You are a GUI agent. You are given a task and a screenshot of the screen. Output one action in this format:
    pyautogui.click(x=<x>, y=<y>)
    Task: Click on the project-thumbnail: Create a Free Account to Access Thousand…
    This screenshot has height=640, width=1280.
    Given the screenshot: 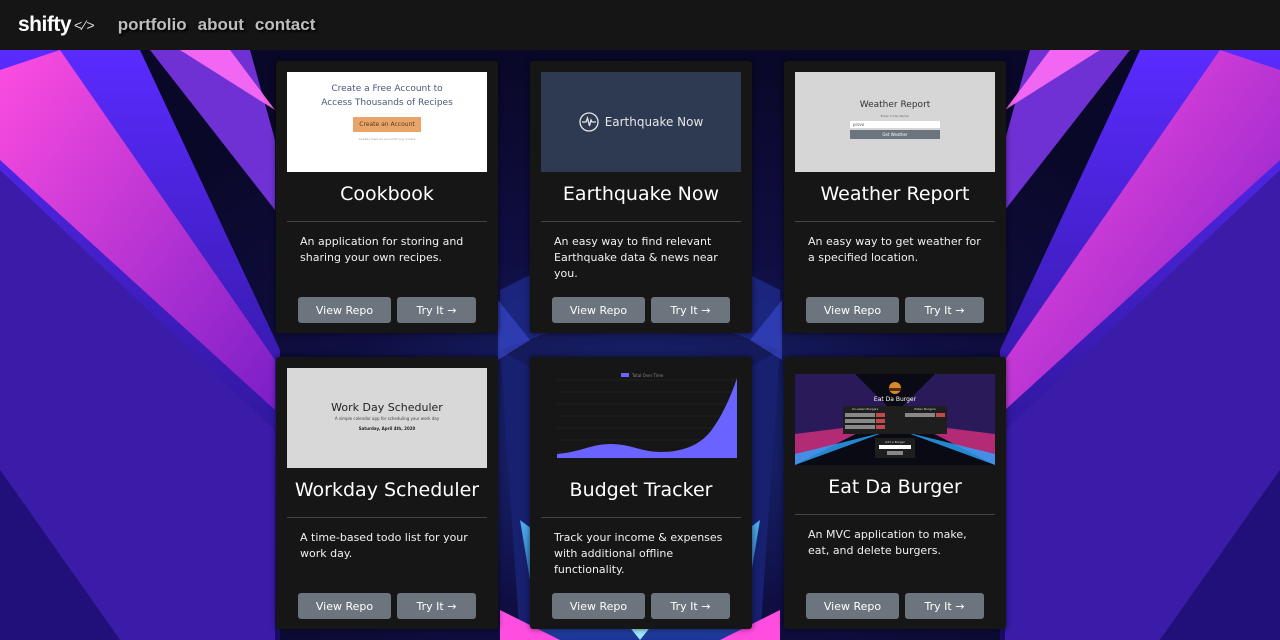 What is the action you would take?
    pyautogui.click(x=387, y=122)
    